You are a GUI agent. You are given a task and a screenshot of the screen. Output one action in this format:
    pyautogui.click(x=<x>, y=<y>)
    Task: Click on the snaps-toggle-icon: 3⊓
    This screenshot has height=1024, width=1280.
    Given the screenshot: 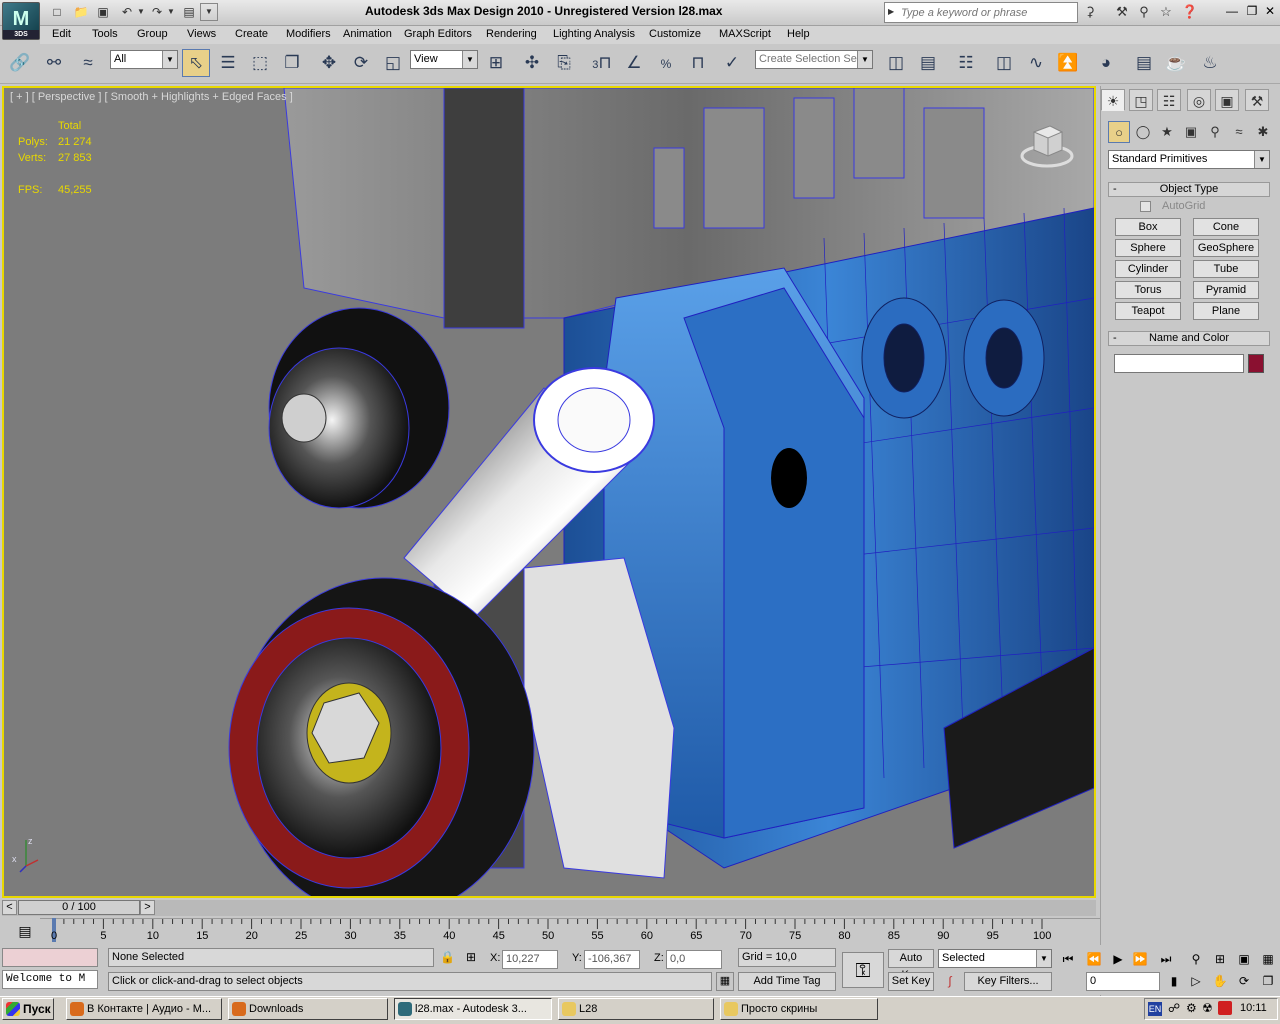 What is the action you would take?
    pyautogui.click(x=602, y=63)
    